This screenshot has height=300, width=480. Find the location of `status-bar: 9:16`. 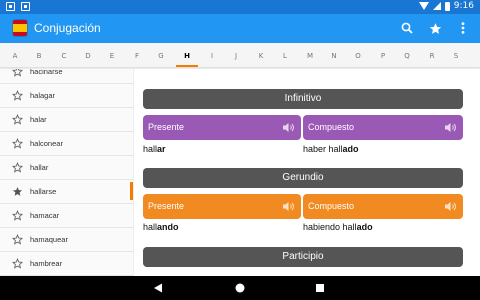

status-bar: 9:16 is located at coordinates (240, 7).